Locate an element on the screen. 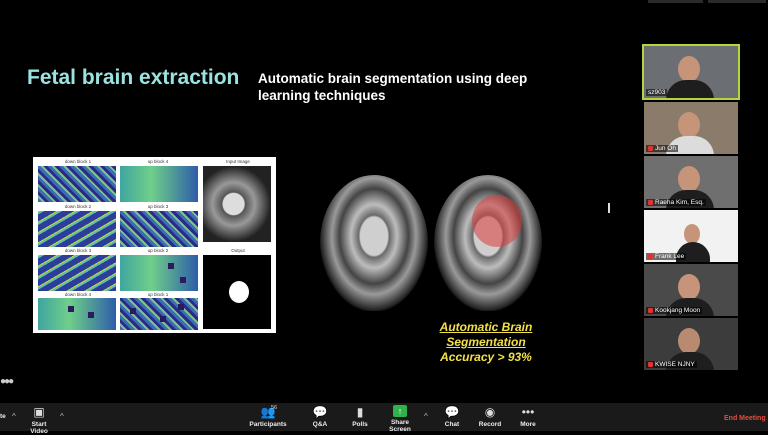  figure-label: up block 4 is located at coordinates (158, 161).